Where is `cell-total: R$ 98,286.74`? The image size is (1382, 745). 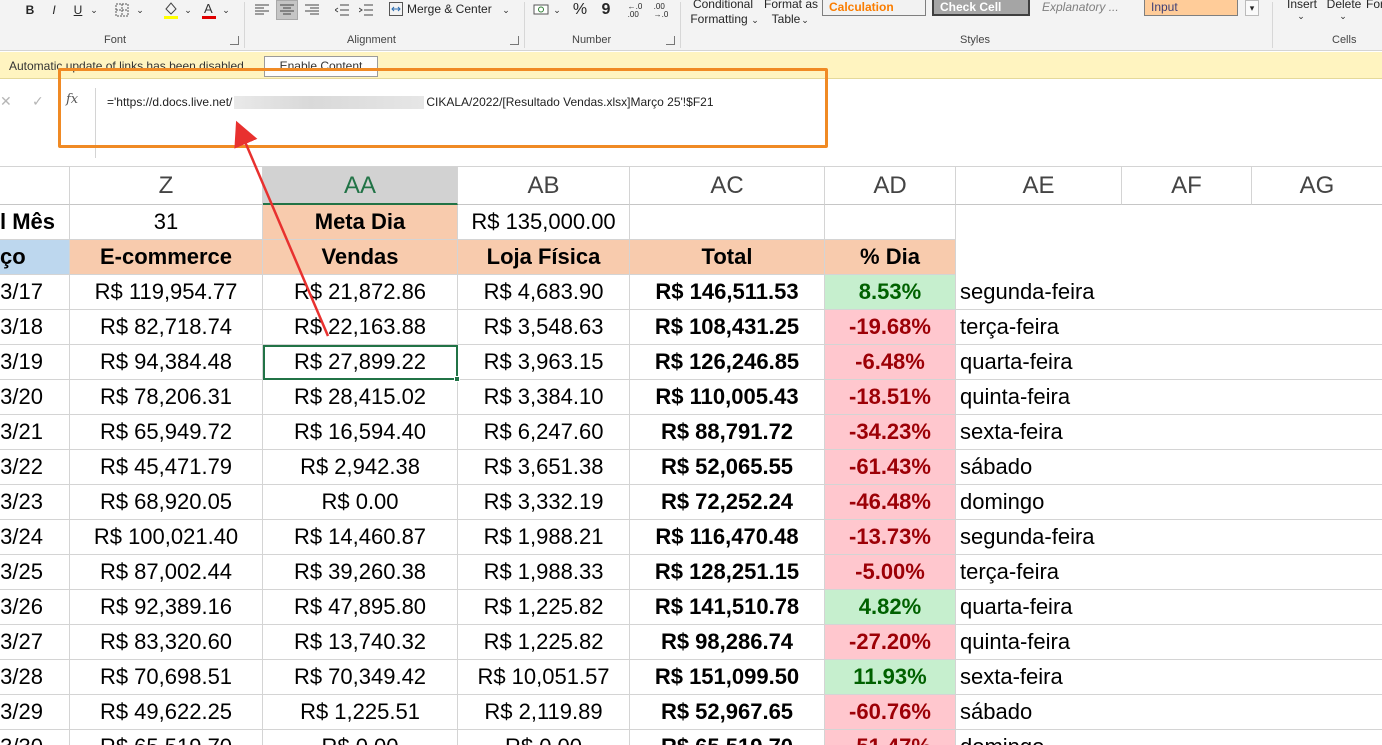 cell-total: R$ 98,286.74 is located at coordinates (727, 642).